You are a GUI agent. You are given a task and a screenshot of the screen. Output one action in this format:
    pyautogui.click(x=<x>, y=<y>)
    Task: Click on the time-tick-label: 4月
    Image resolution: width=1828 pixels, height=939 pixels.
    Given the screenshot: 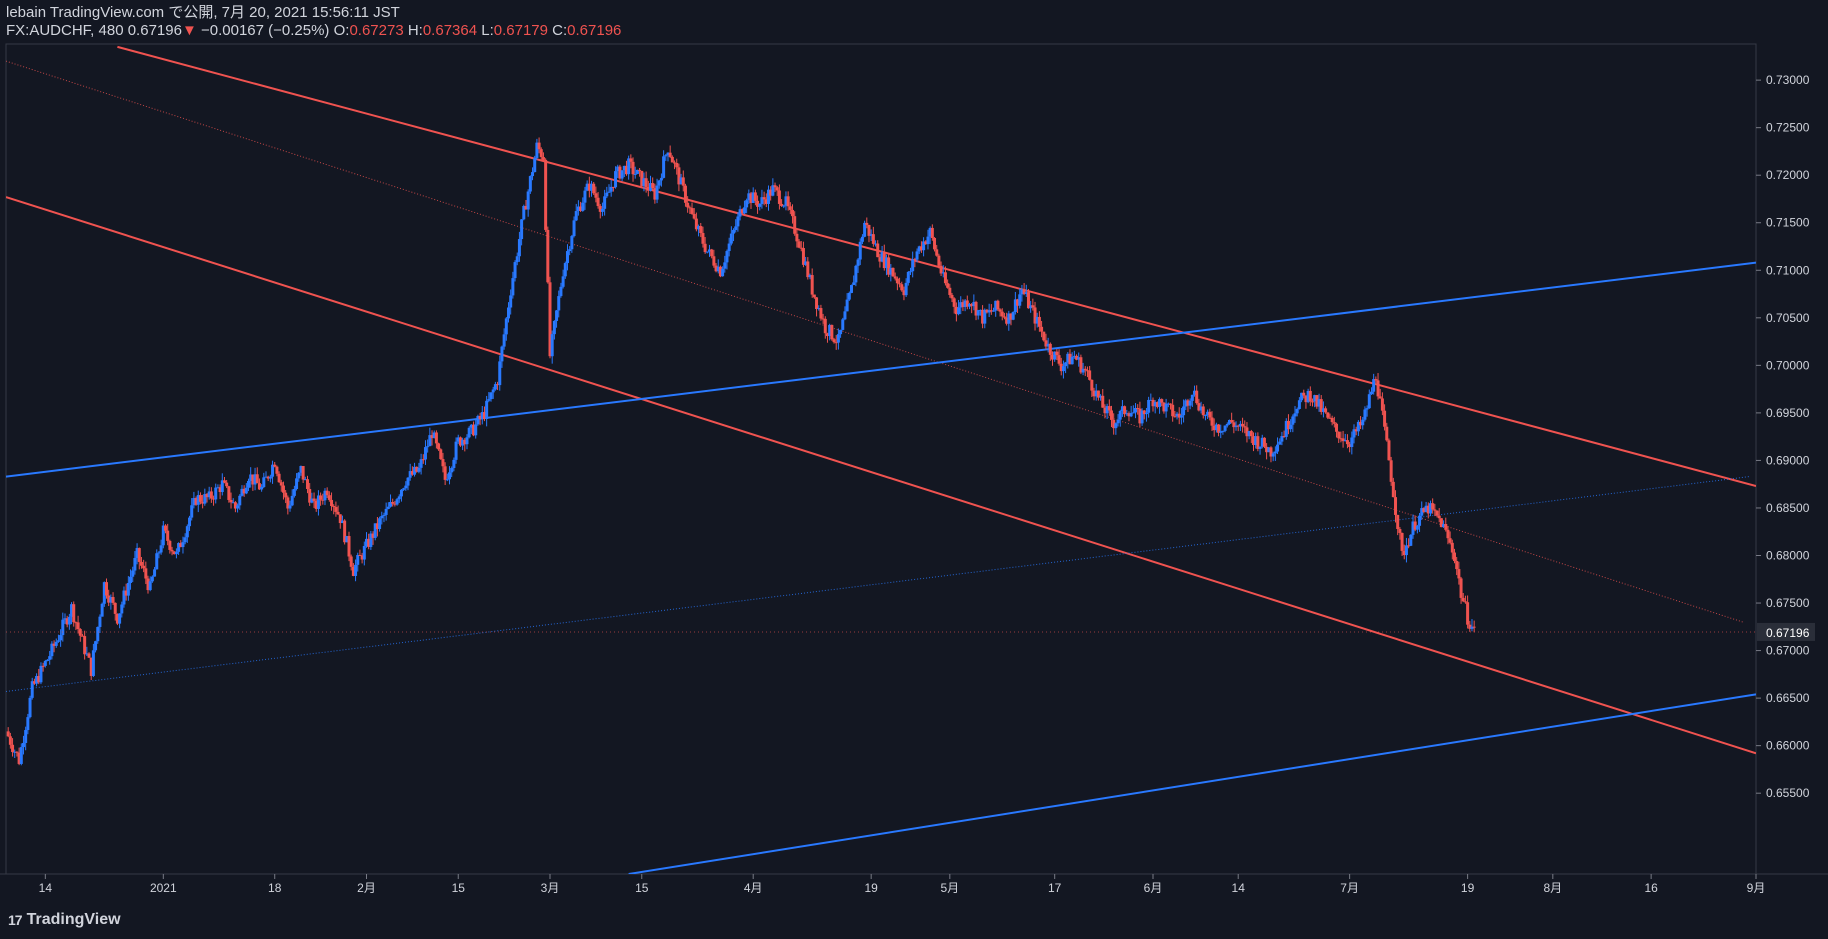 What is the action you would take?
    pyautogui.click(x=753, y=888)
    